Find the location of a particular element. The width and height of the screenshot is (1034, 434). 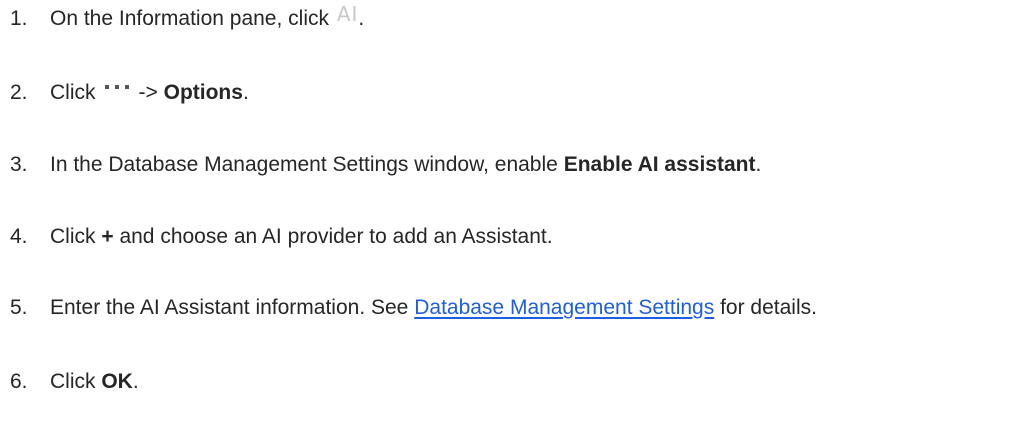

step-1: 1. On the Information pane, click AI. is located at coordinates (187, 19).